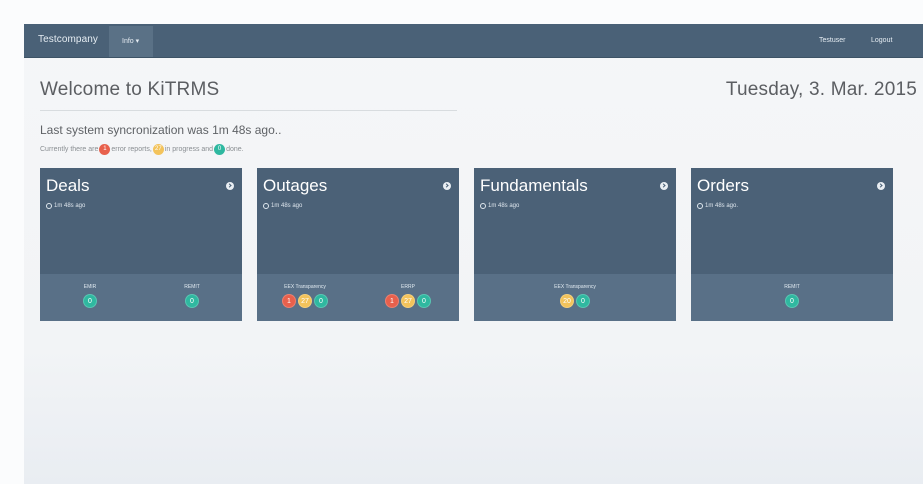 The width and height of the screenshot is (923, 484). I want to click on info-menu-button: Info ▾, so click(131, 41).